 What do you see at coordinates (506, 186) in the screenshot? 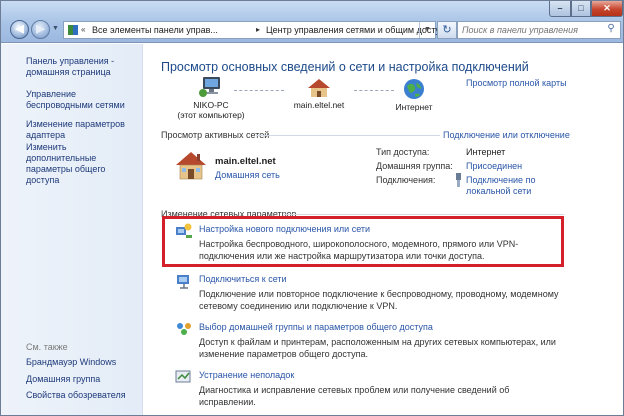
I see `lan-connection-link: Подключение по локальной сети` at bounding box center [506, 186].